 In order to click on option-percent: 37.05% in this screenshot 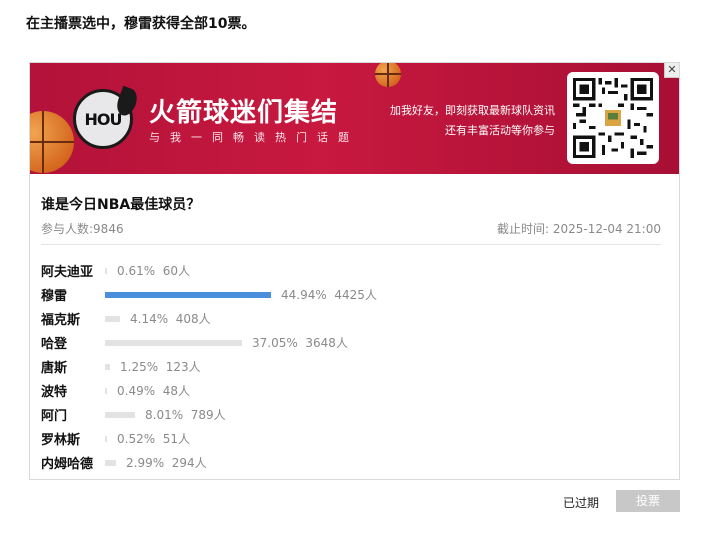, I will do `click(275, 343)`.